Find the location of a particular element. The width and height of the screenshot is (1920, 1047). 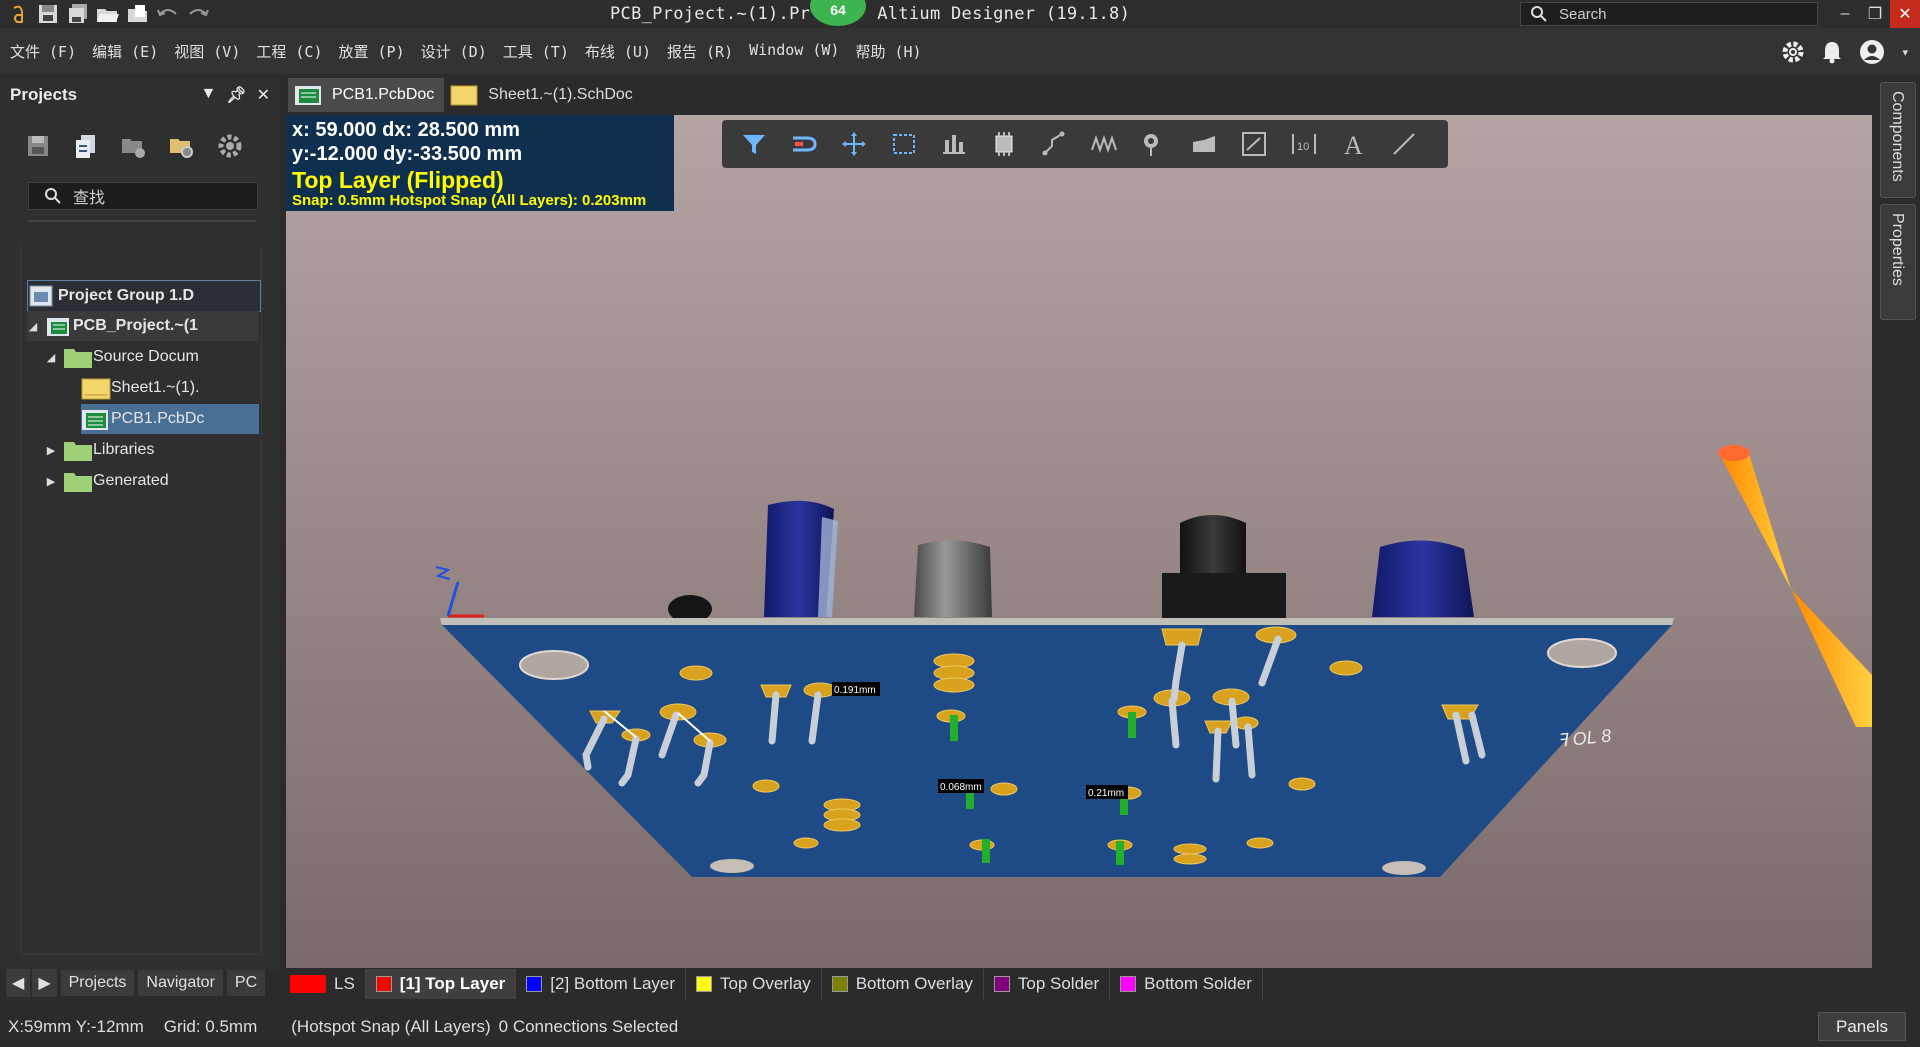

tree-item-label: Sheet1.~(1). is located at coordinates (155, 387).